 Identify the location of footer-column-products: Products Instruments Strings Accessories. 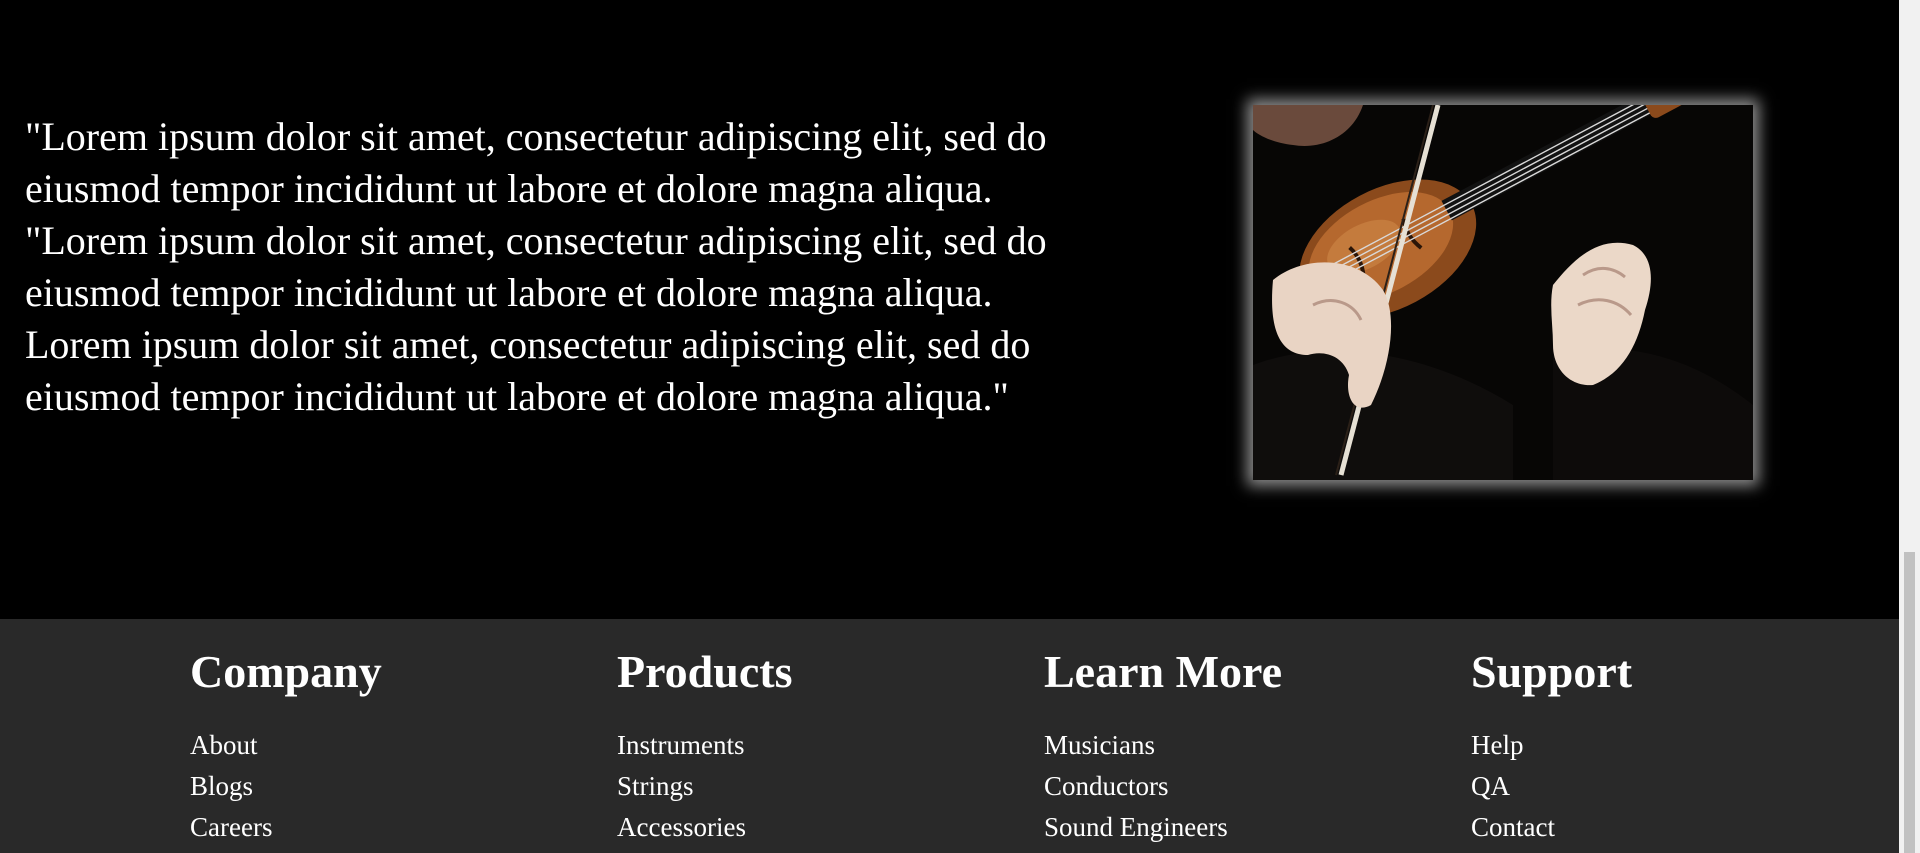
(807, 746).